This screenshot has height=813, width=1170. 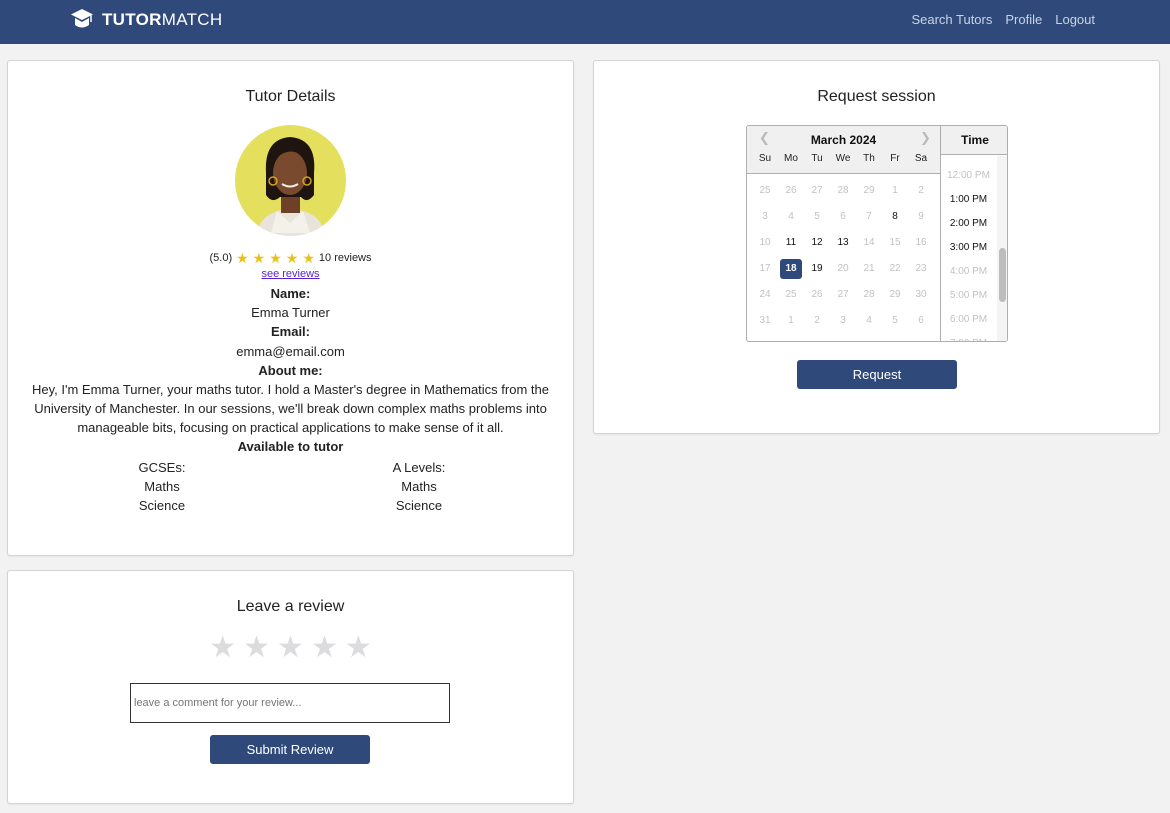 I want to click on alevel-column: A Levels: Maths Science, so click(x=419, y=486).